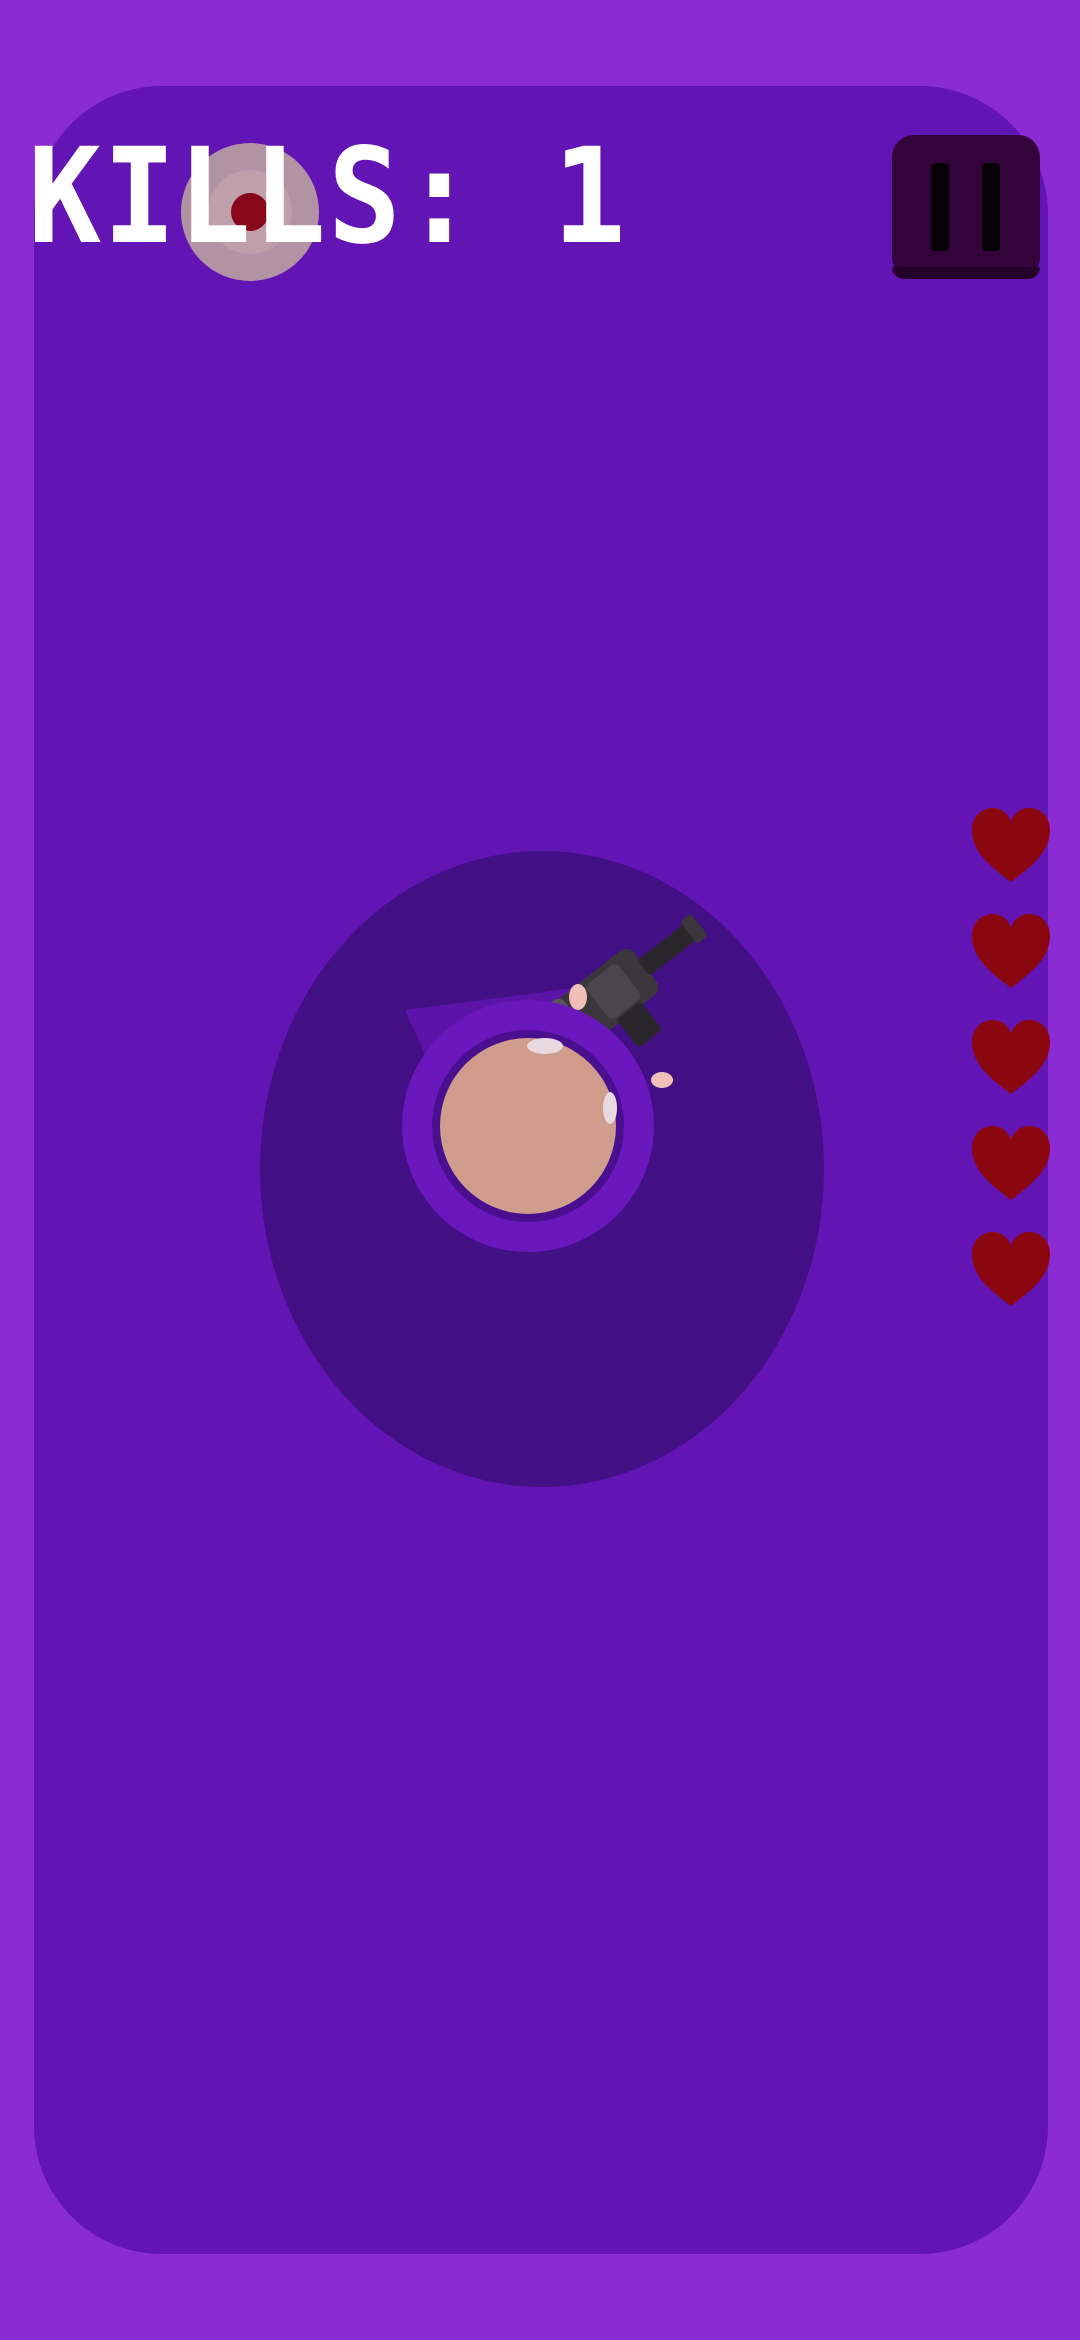  Describe the element at coordinates (528, 1126) in the screenshot. I see `player-head` at that location.